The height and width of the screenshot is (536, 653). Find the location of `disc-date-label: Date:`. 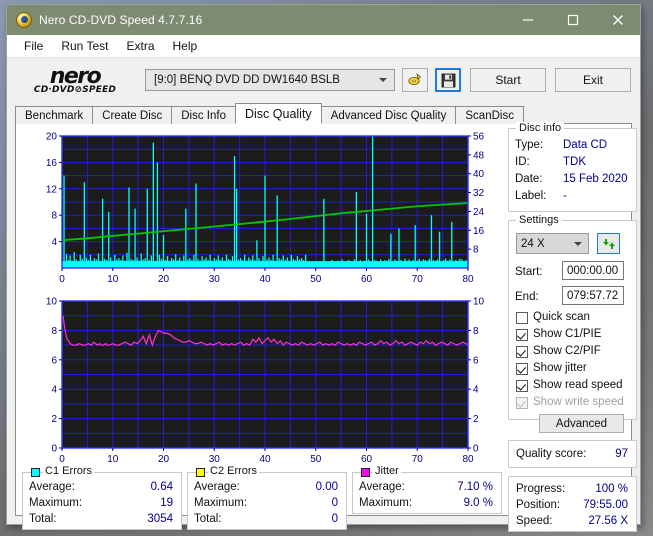

disc-date-label: Date: is located at coordinates (529, 179).